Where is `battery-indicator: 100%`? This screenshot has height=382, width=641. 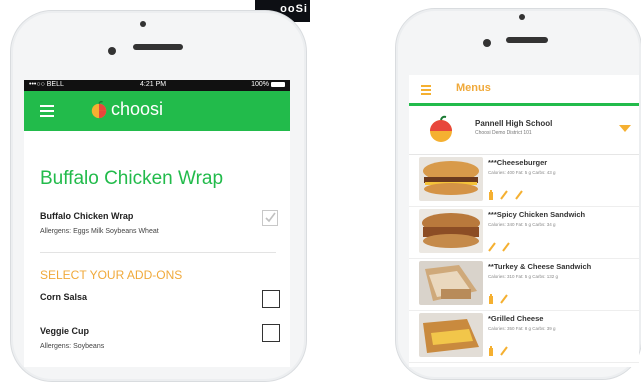
battery-indicator: 100% is located at coordinates (268, 84).